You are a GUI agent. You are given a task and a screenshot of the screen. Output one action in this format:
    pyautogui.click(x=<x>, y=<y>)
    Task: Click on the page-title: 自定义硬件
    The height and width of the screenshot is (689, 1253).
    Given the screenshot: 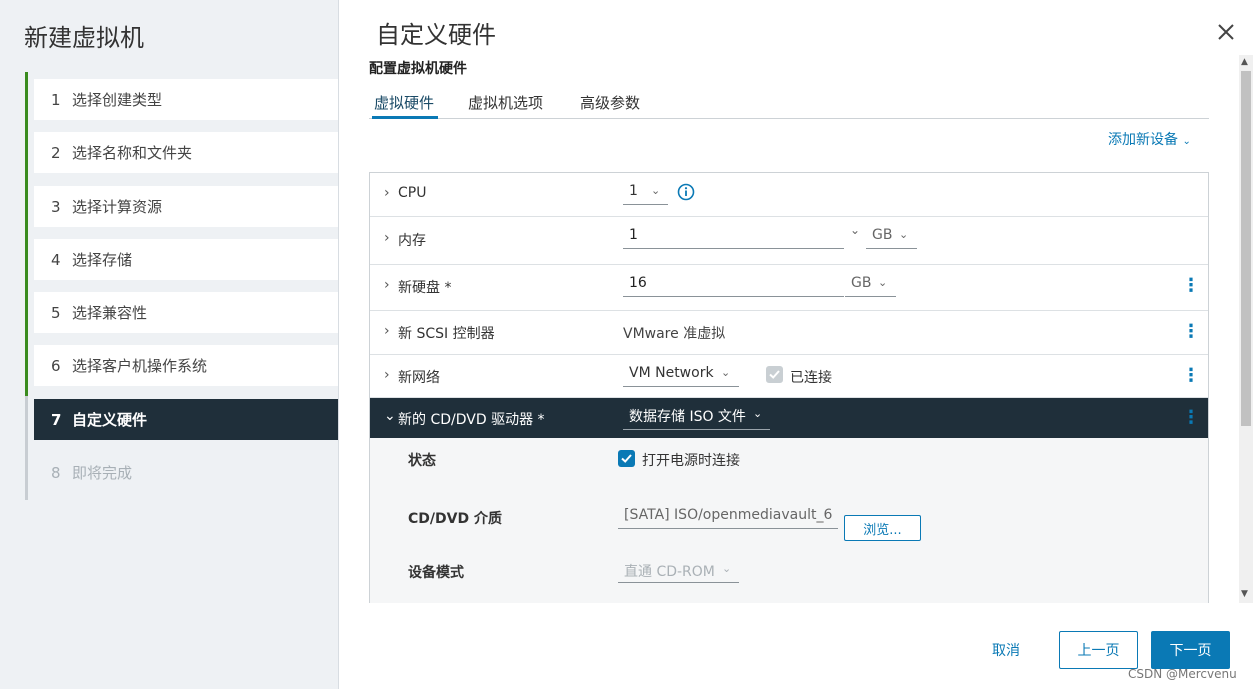 What is the action you would take?
    pyautogui.click(x=436, y=35)
    